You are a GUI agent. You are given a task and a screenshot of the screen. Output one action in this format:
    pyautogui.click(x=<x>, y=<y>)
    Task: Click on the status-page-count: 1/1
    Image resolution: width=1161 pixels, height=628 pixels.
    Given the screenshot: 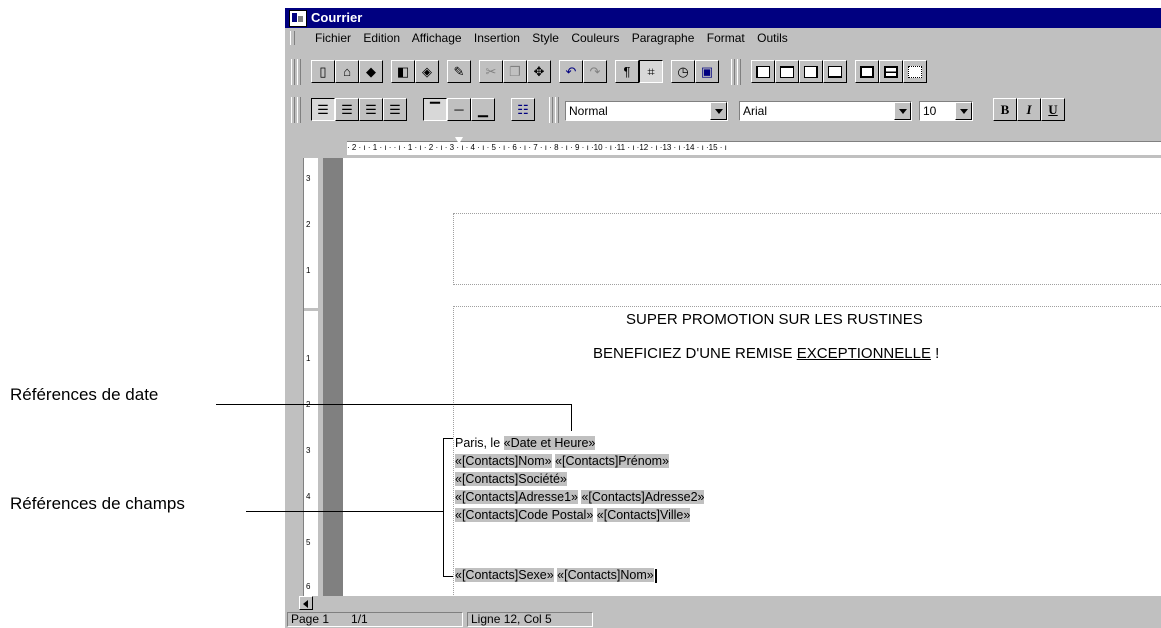 What is the action you would take?
    pyautogui.click(x=359, y=619)
    